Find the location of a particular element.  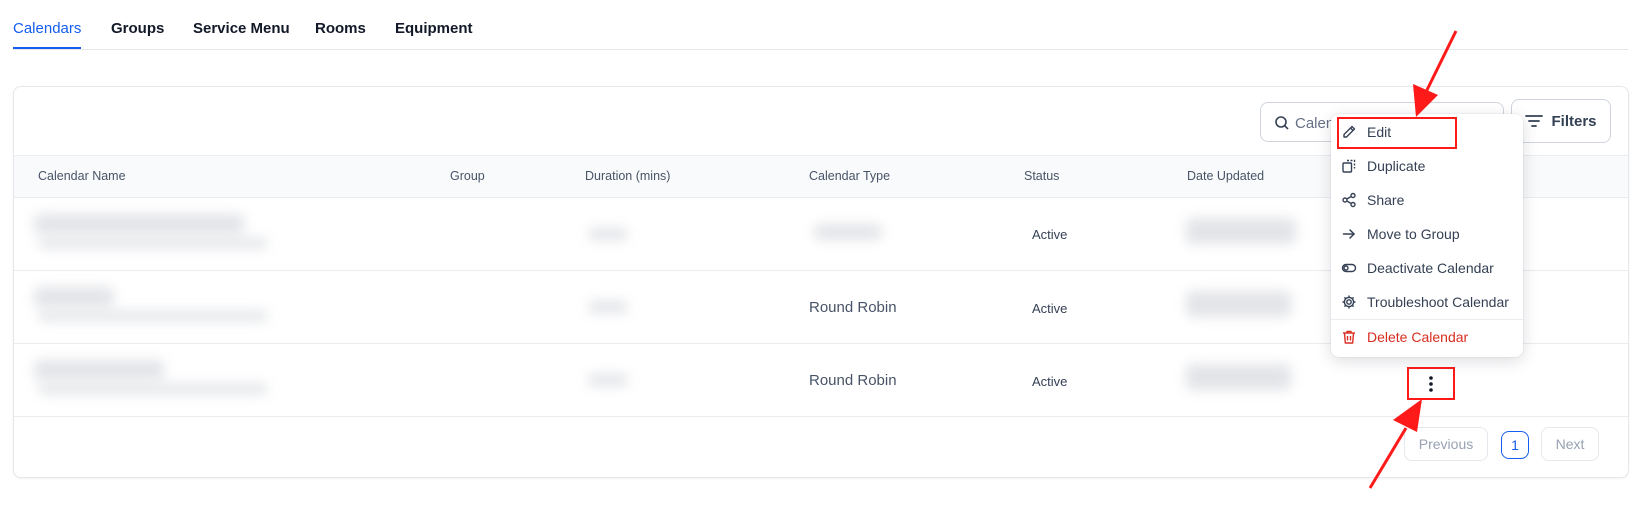

menu-item-label: Duplicate is located at coordinates (1396, 166).